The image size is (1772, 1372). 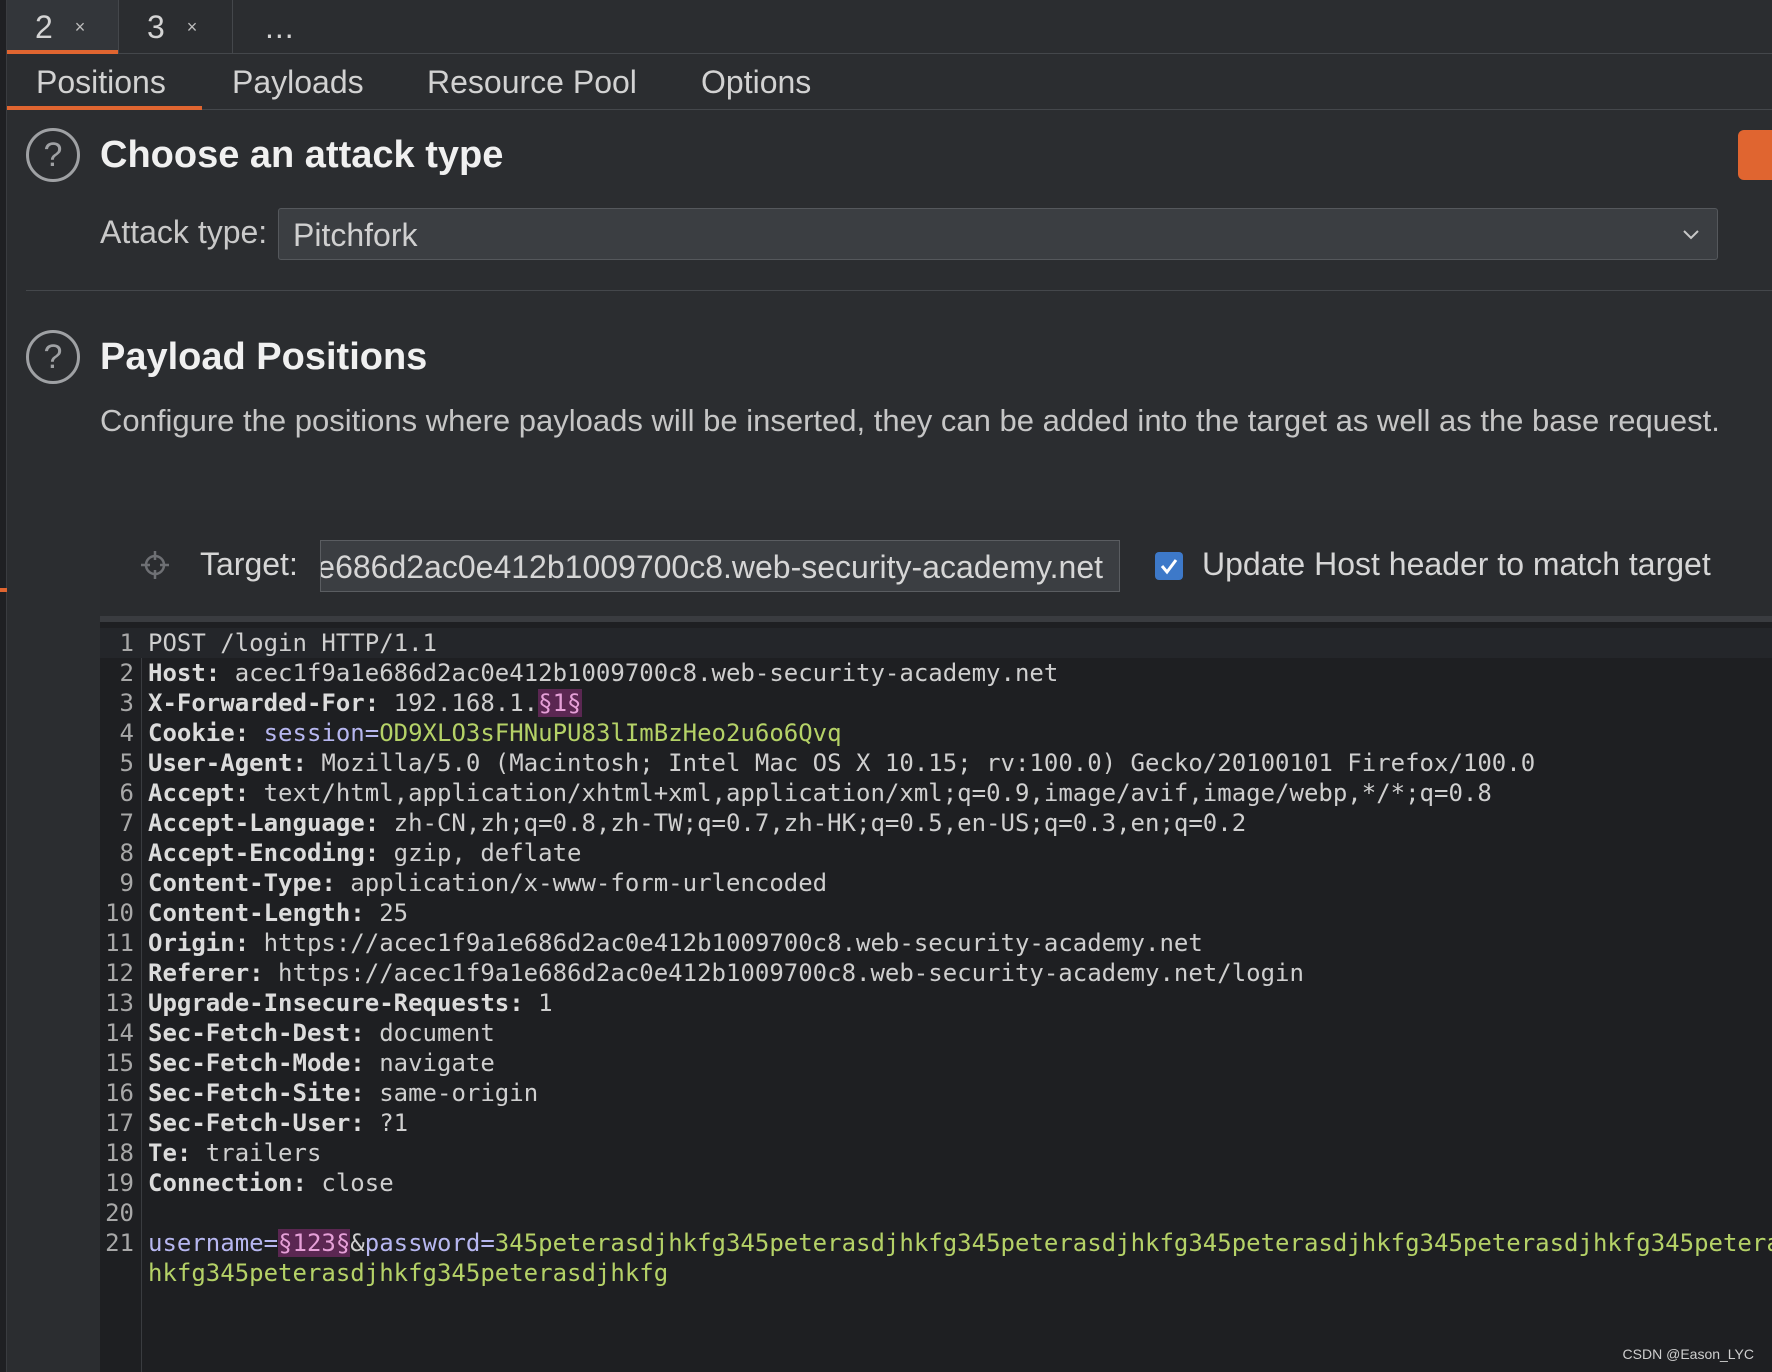 I want to click on request-line: 18 Te: trailers, so click(x=936, y=1153).